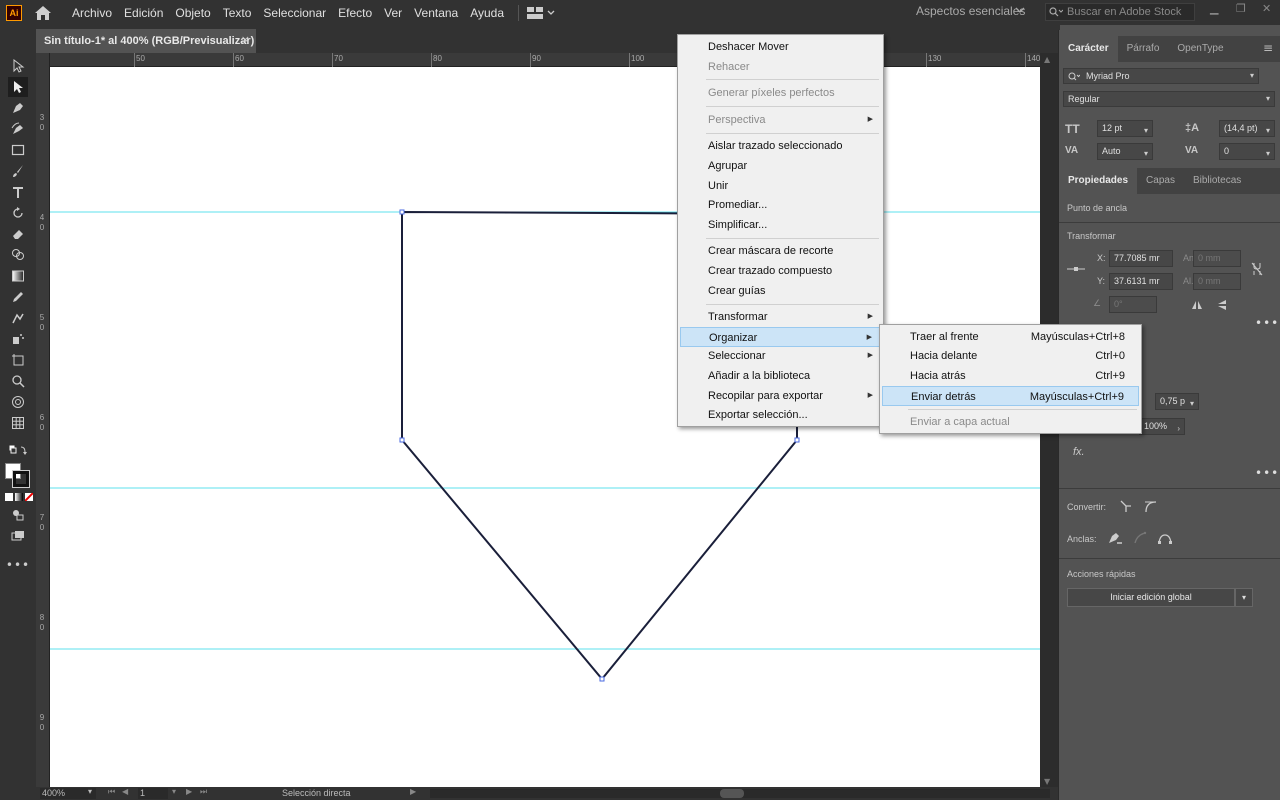 The width and height of the screenshot is (1280, 800). What do you see at coordinates (18, 213) in the screenshot?
I see `rotate-tool` at bounding box center [18, 213].